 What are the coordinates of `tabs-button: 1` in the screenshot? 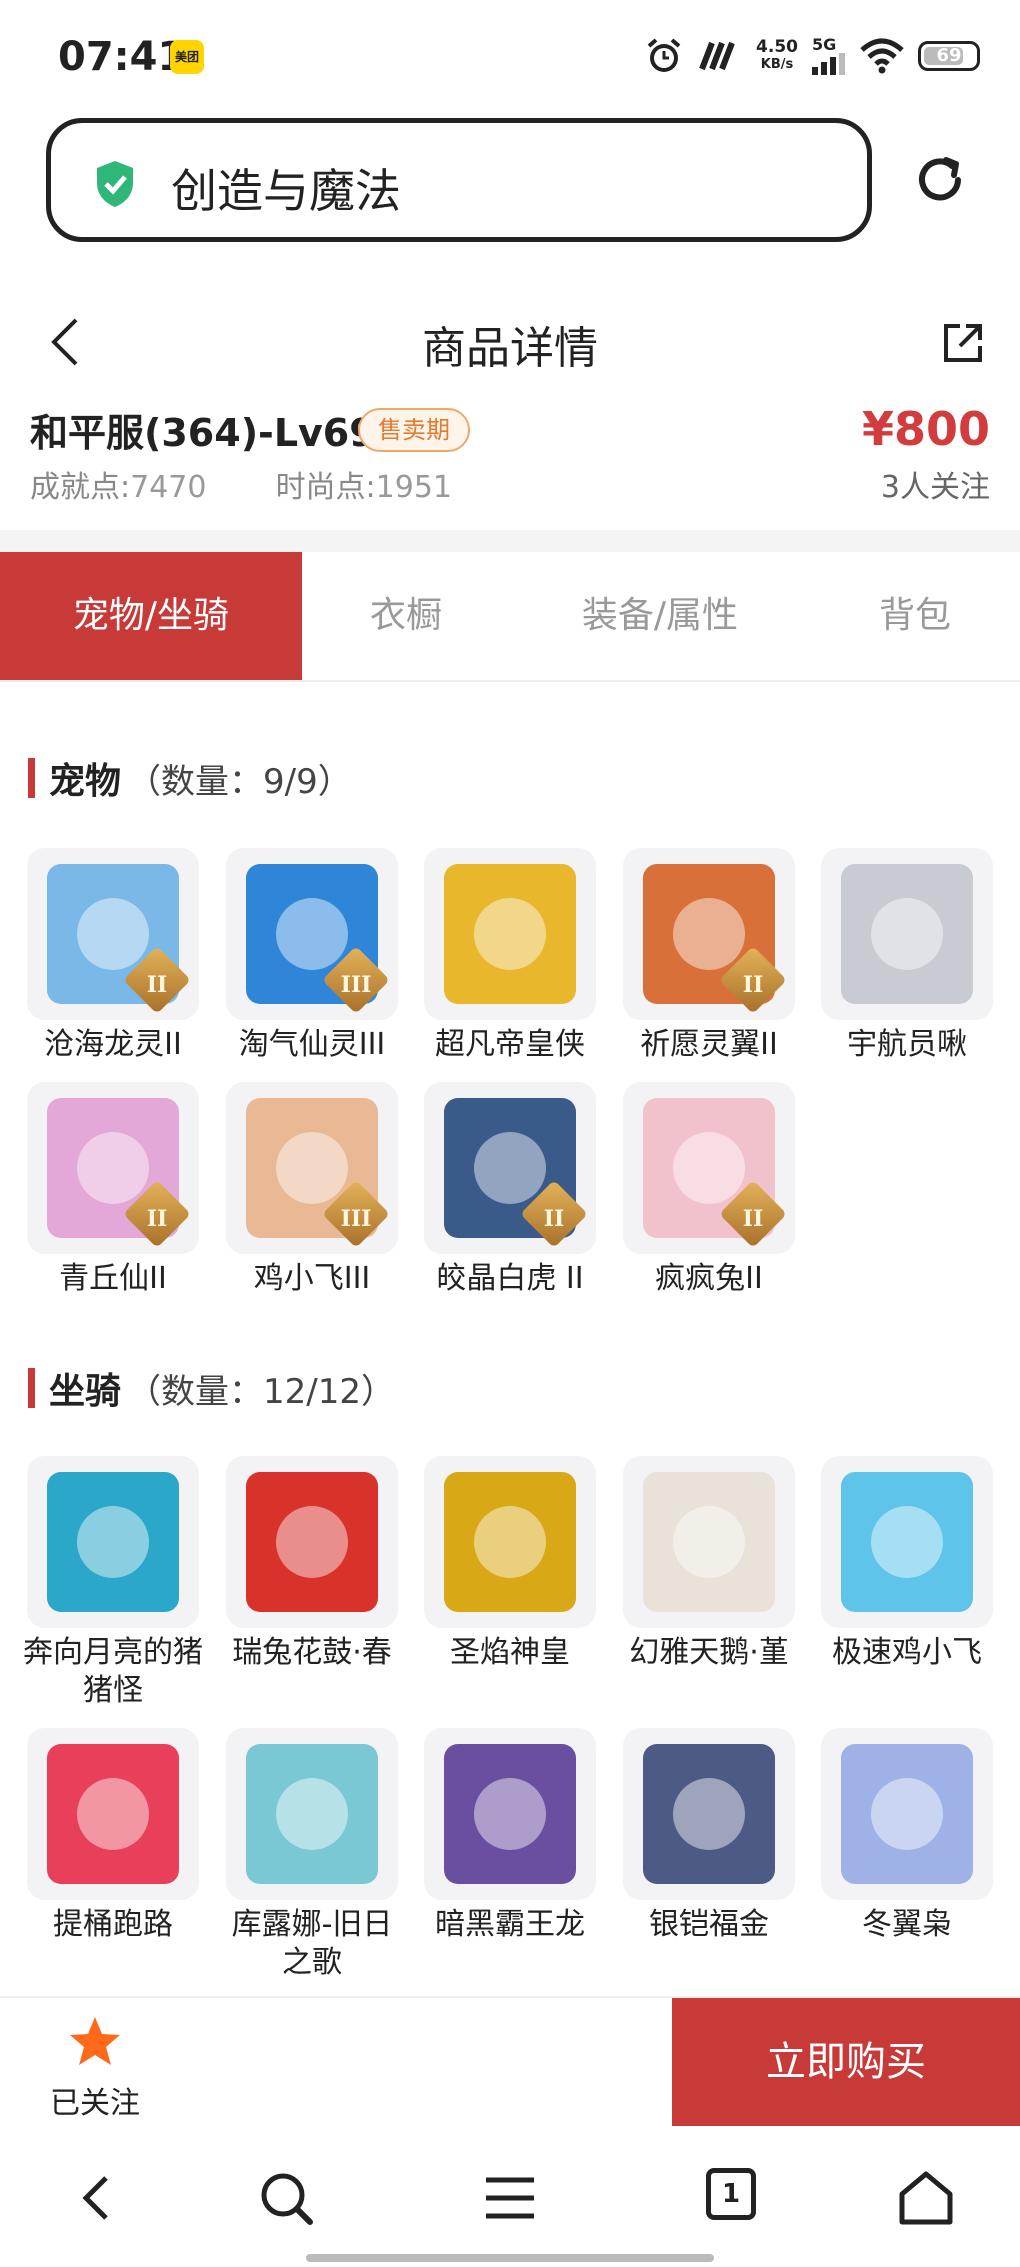 It's located at (736, 2198).